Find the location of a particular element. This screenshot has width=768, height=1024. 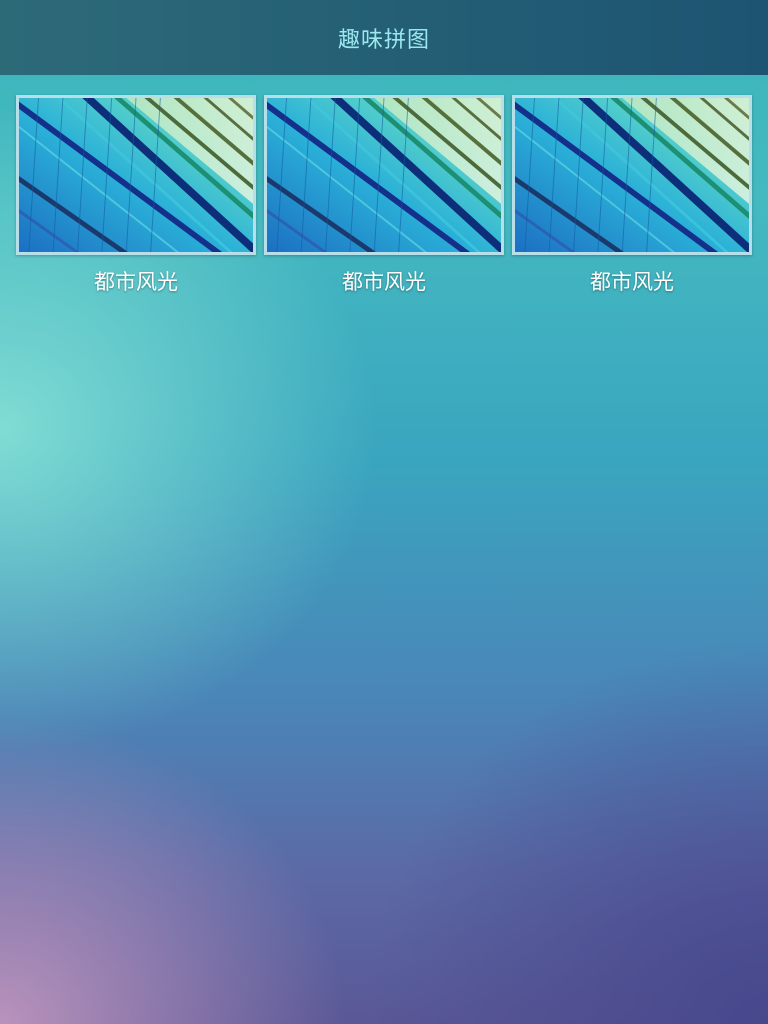

puzzle-item-3: 都市风光 is located at coordinates (632, 195).